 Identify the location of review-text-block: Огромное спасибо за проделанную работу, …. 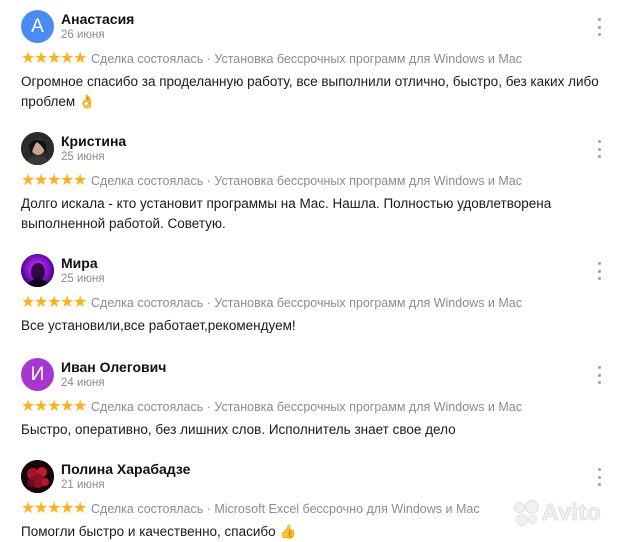
(316, 92).